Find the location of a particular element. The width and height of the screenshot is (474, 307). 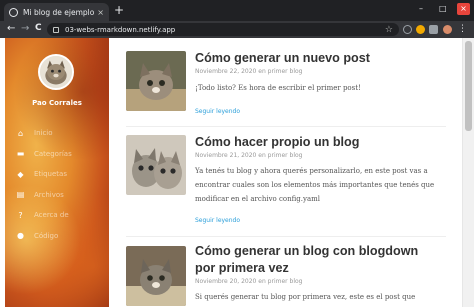

post-title: Cómo generar un nuevo post is located at coordinates (315, 58).